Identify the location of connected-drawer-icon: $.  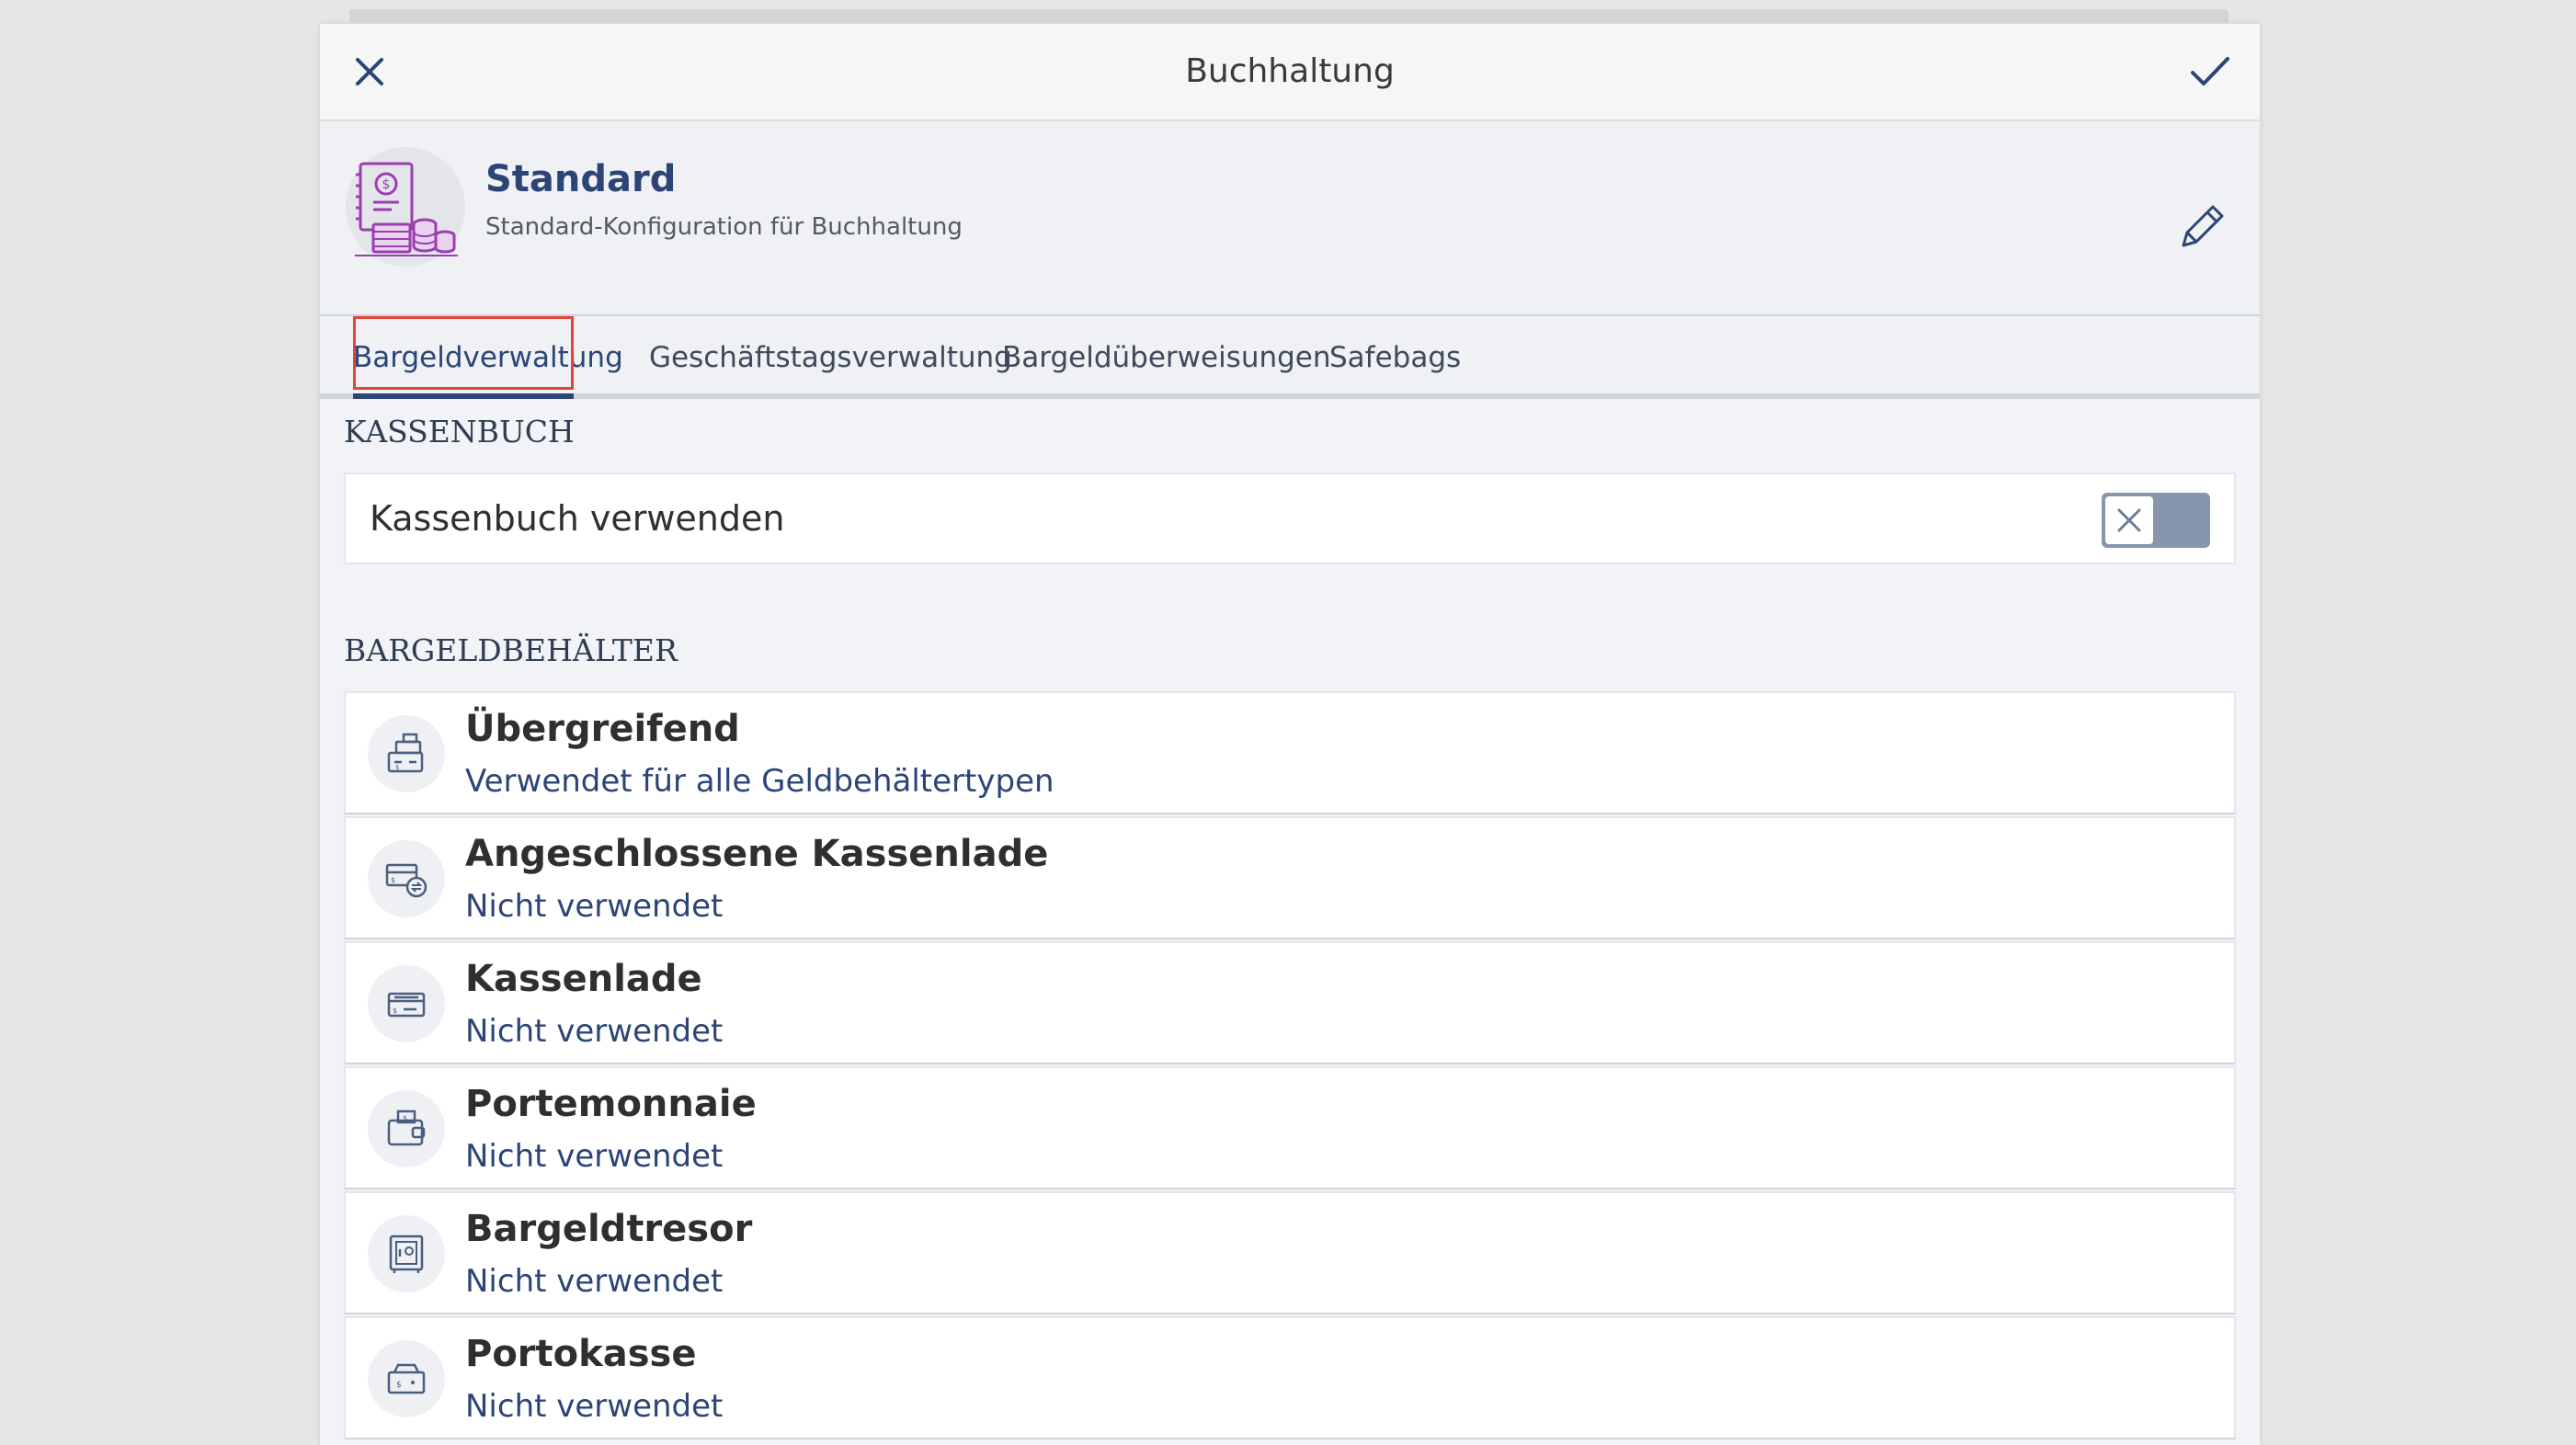
(406, 878).